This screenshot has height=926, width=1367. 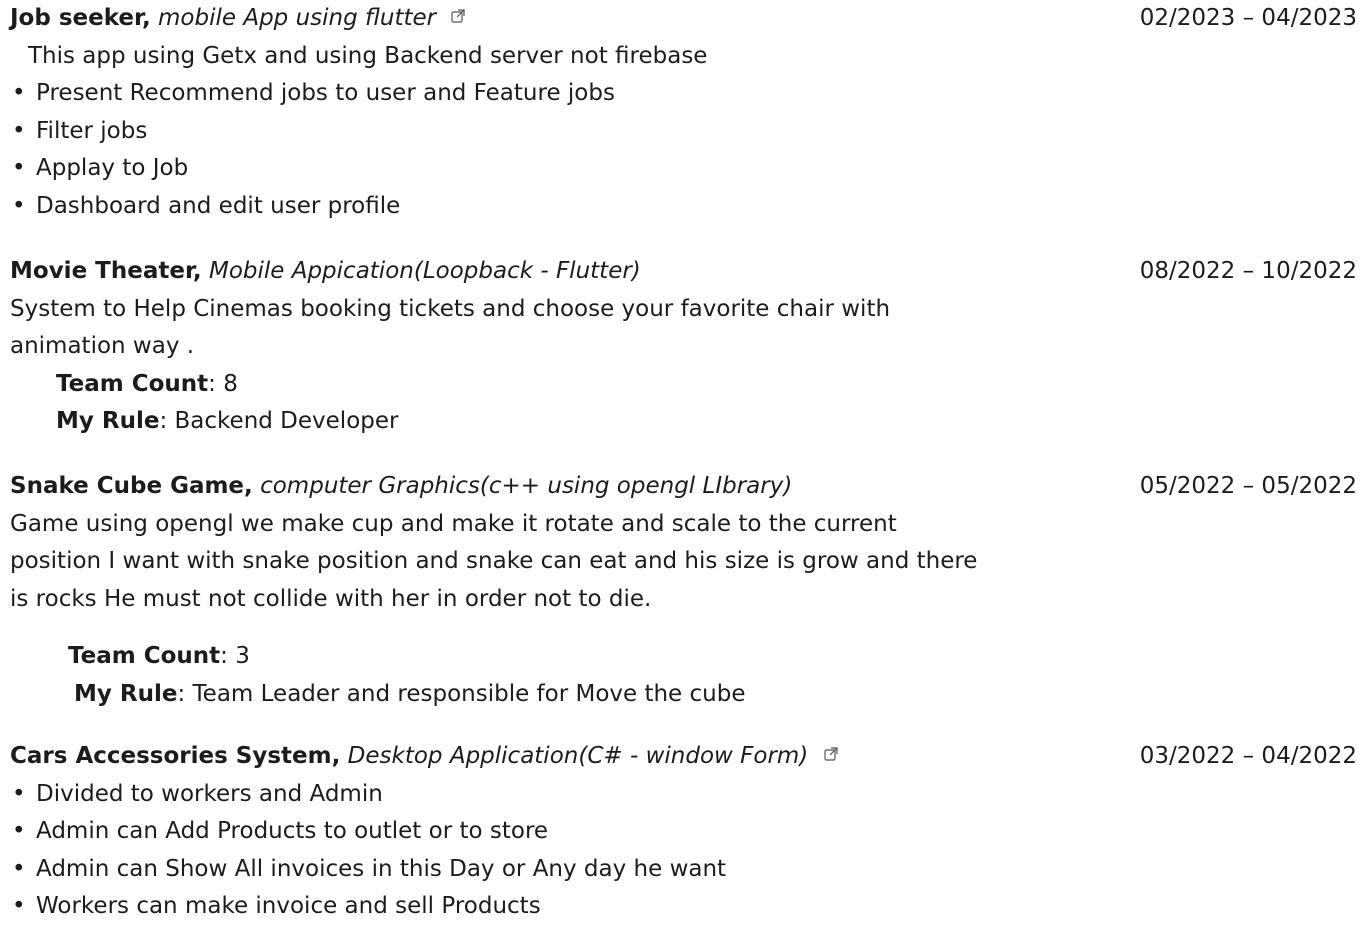 I want to click on project-subtitle: Mobile Appication(Loopback - Flutter), so click(x=424, y=271).